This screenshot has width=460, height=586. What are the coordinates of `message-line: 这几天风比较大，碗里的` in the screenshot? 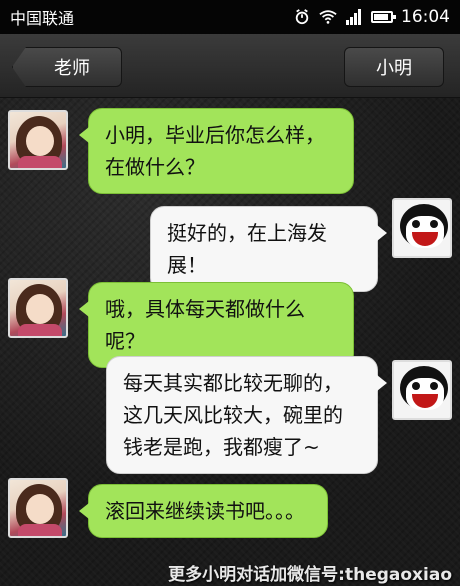 It's located at (233, 415).